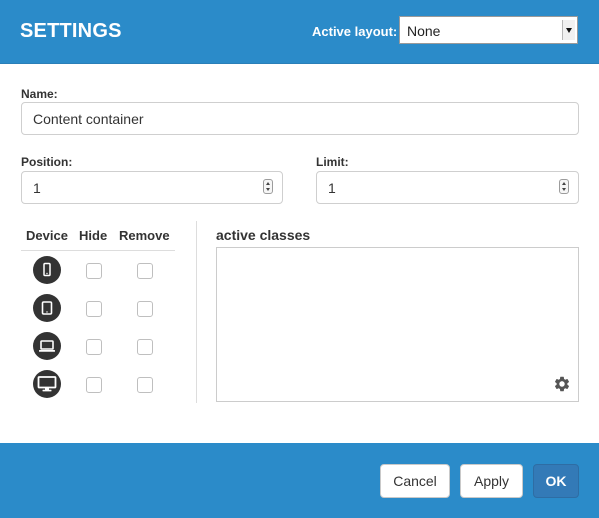  What do you see at coordinates (424, 31) in the screenshot?
I see `active-layout-value: None` at bounding box center [424, 31].